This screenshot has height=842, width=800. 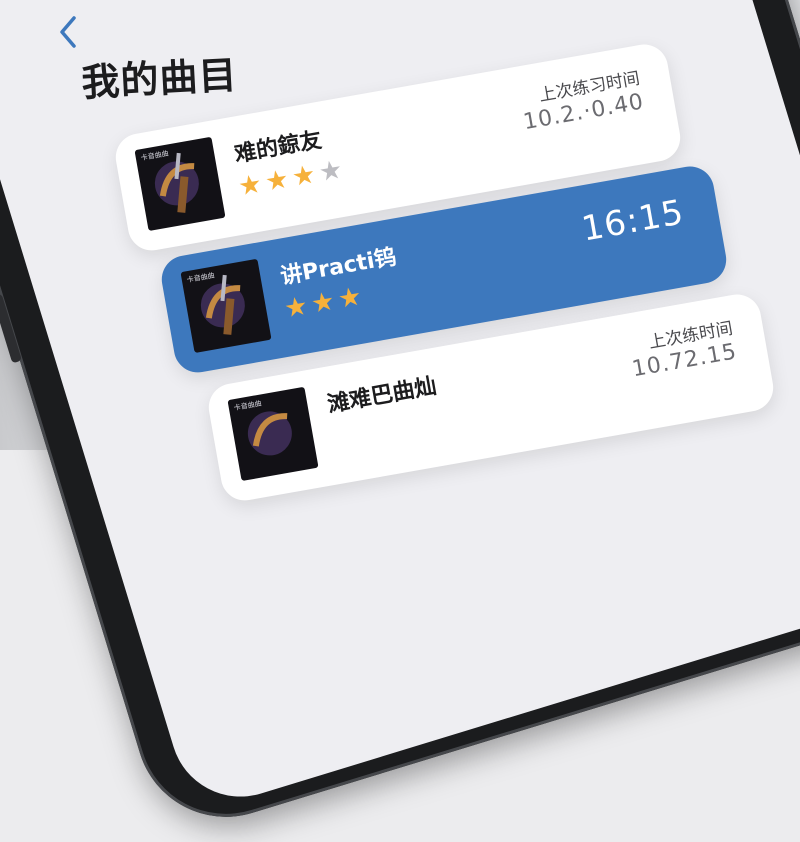 What do you see at coordinates (633, 221) in the screenshot?
I see `practice-duration: 16:15` at bounding box center [633, 221].